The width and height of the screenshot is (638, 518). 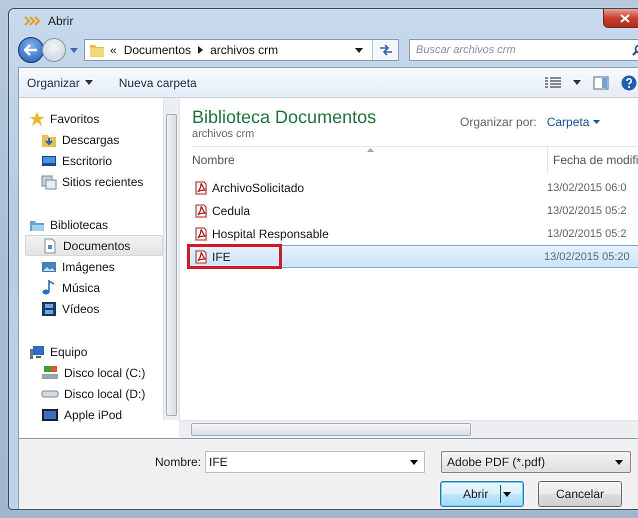 What do you see at coordinates (171, 259) in the screenshot?
I see `vertical-scrollbar` at bounding box center [171, 259].